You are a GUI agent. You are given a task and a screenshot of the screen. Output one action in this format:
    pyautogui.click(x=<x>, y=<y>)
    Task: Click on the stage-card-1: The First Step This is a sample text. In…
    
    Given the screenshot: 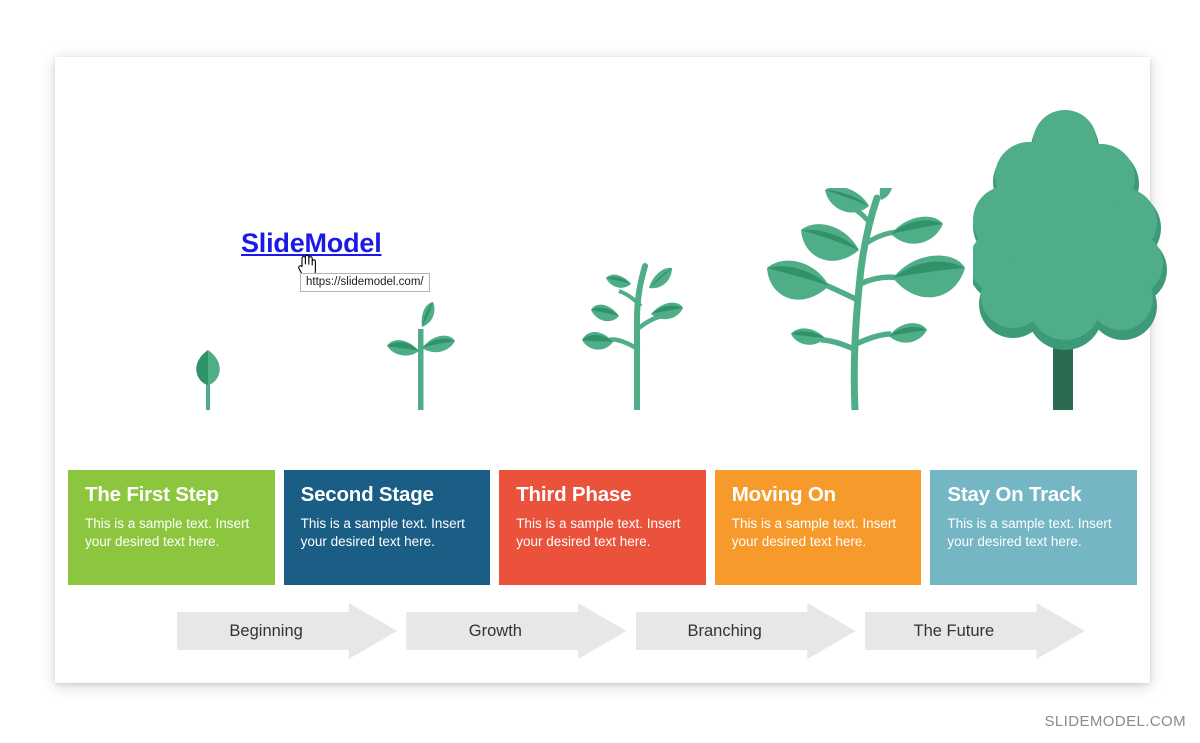 What is the action you would take?
    pyautogui.click(x=171, y=527)
    